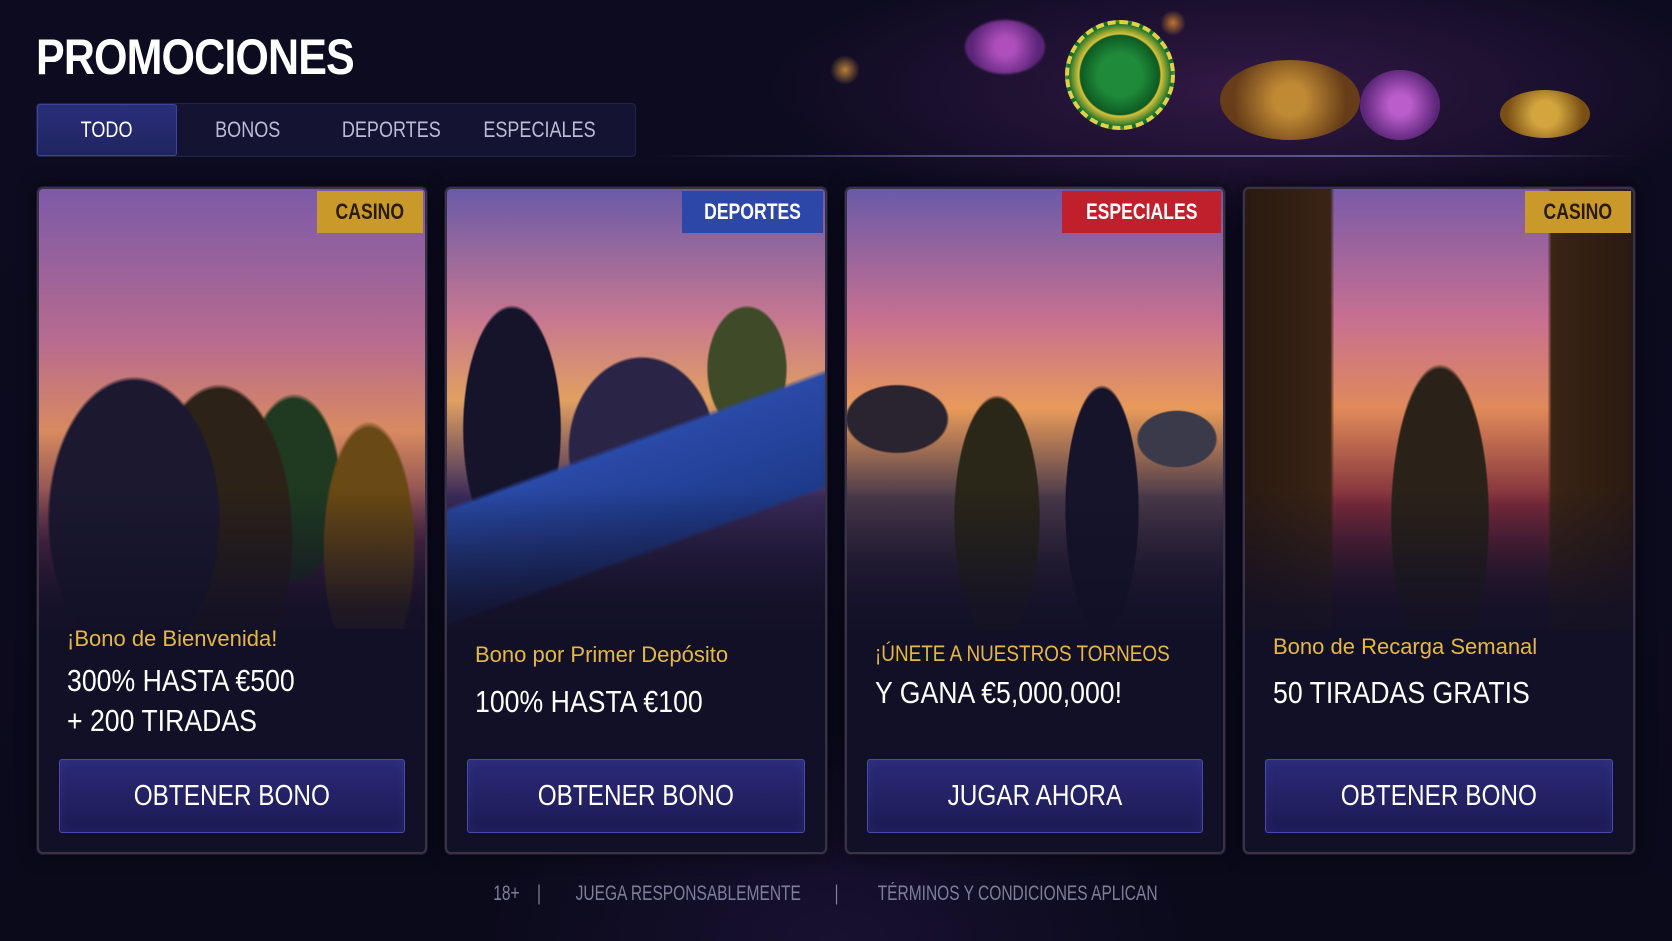 This screenshot has height=941, width=1672. I want to click on terms-link: TÉRMINOS Y CONDICIONES APLICAN, so click(1018, 894).